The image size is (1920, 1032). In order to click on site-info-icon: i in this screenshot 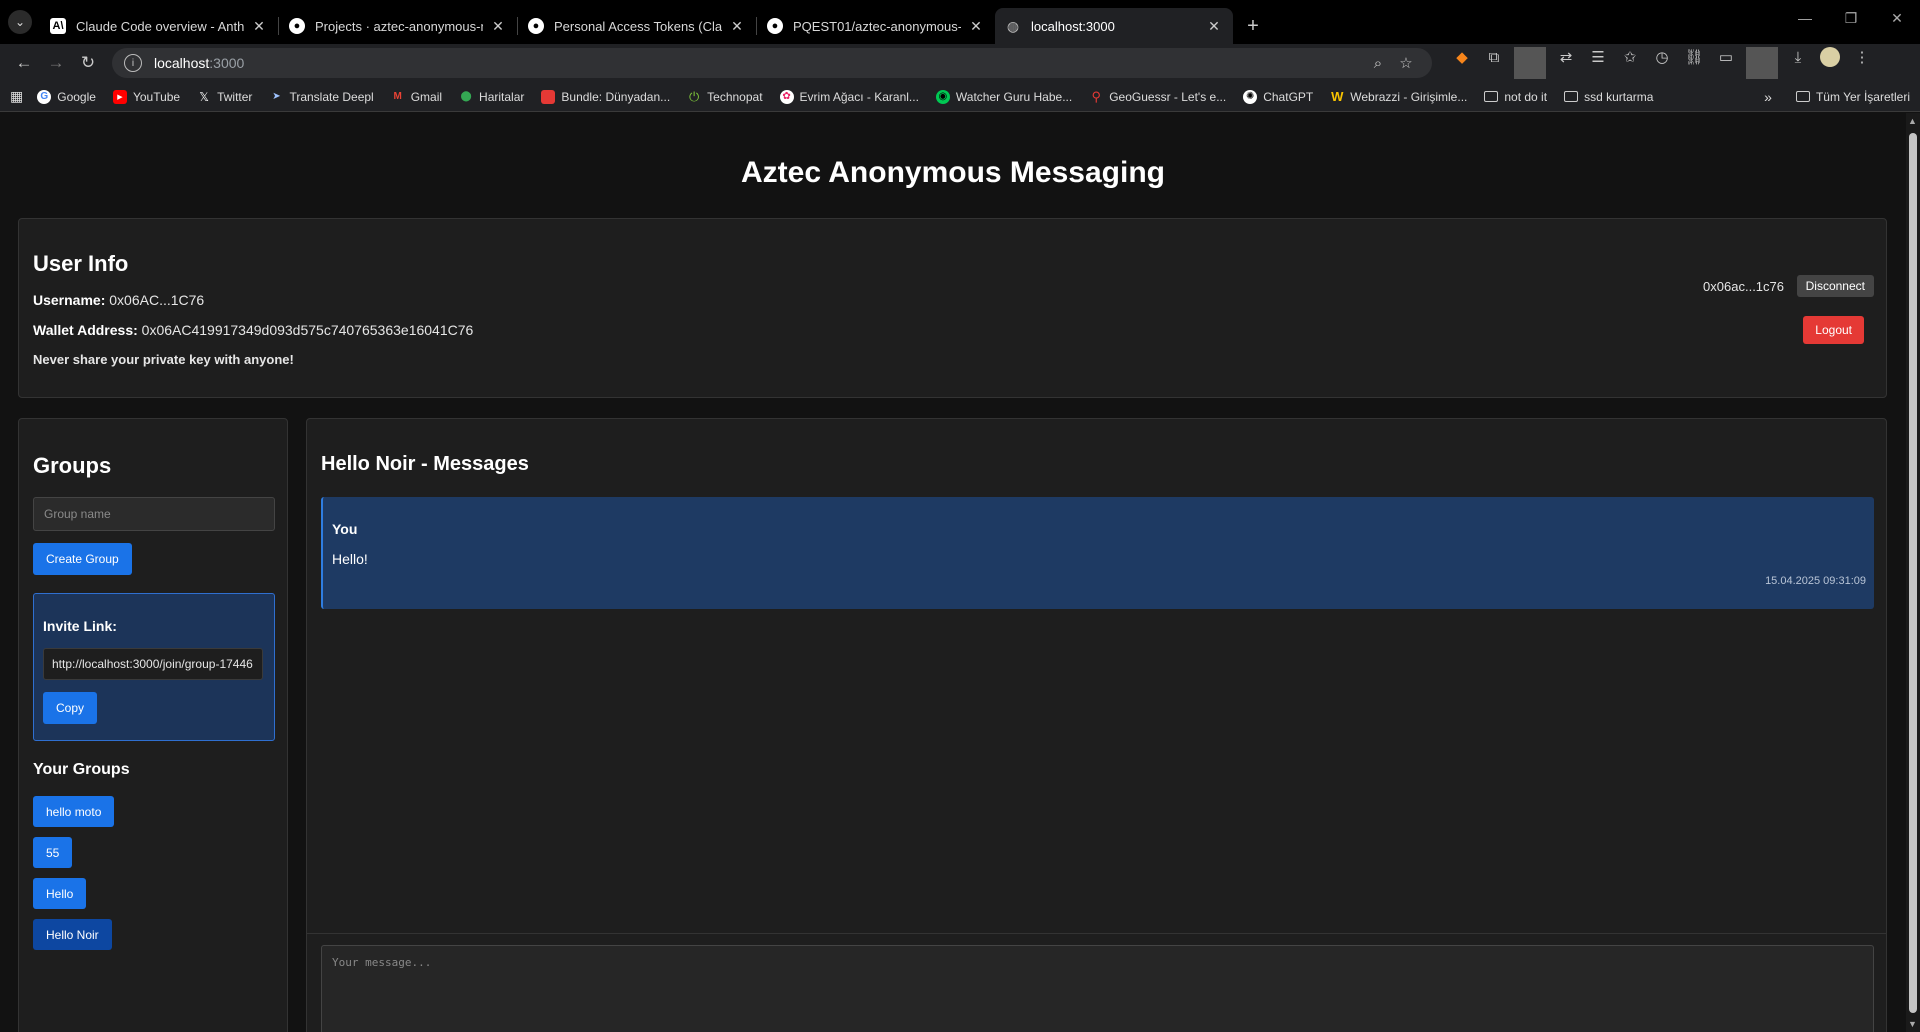, I will do `click(133, 63)`.